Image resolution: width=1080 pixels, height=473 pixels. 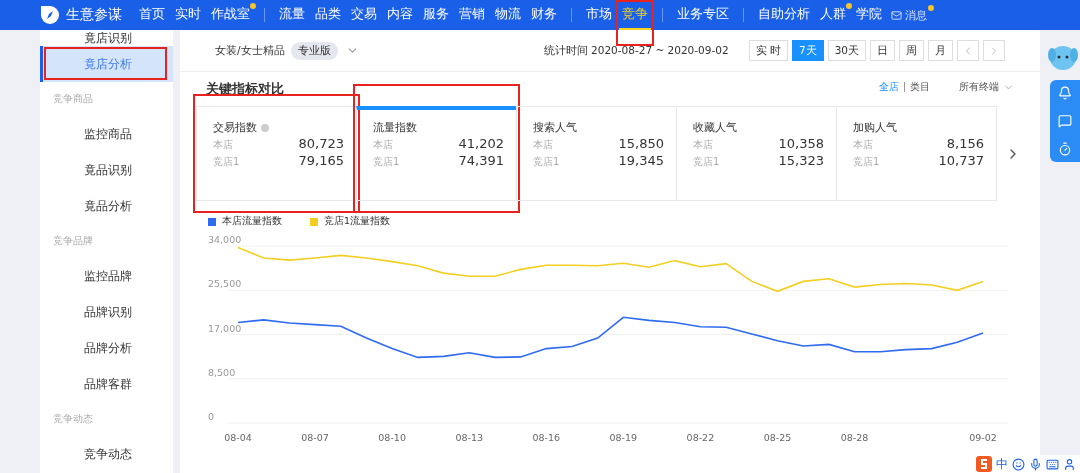 I want to click on sidebar-item: 监控商品, so click(x=106, y=134).